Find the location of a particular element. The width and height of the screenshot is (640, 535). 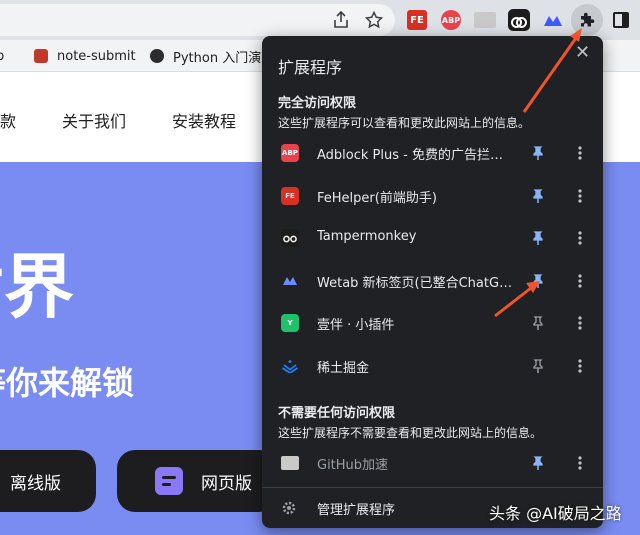

extension-name: Wetab 新标签页(已整合ChatGPT) is located at coordinates (416, 283).